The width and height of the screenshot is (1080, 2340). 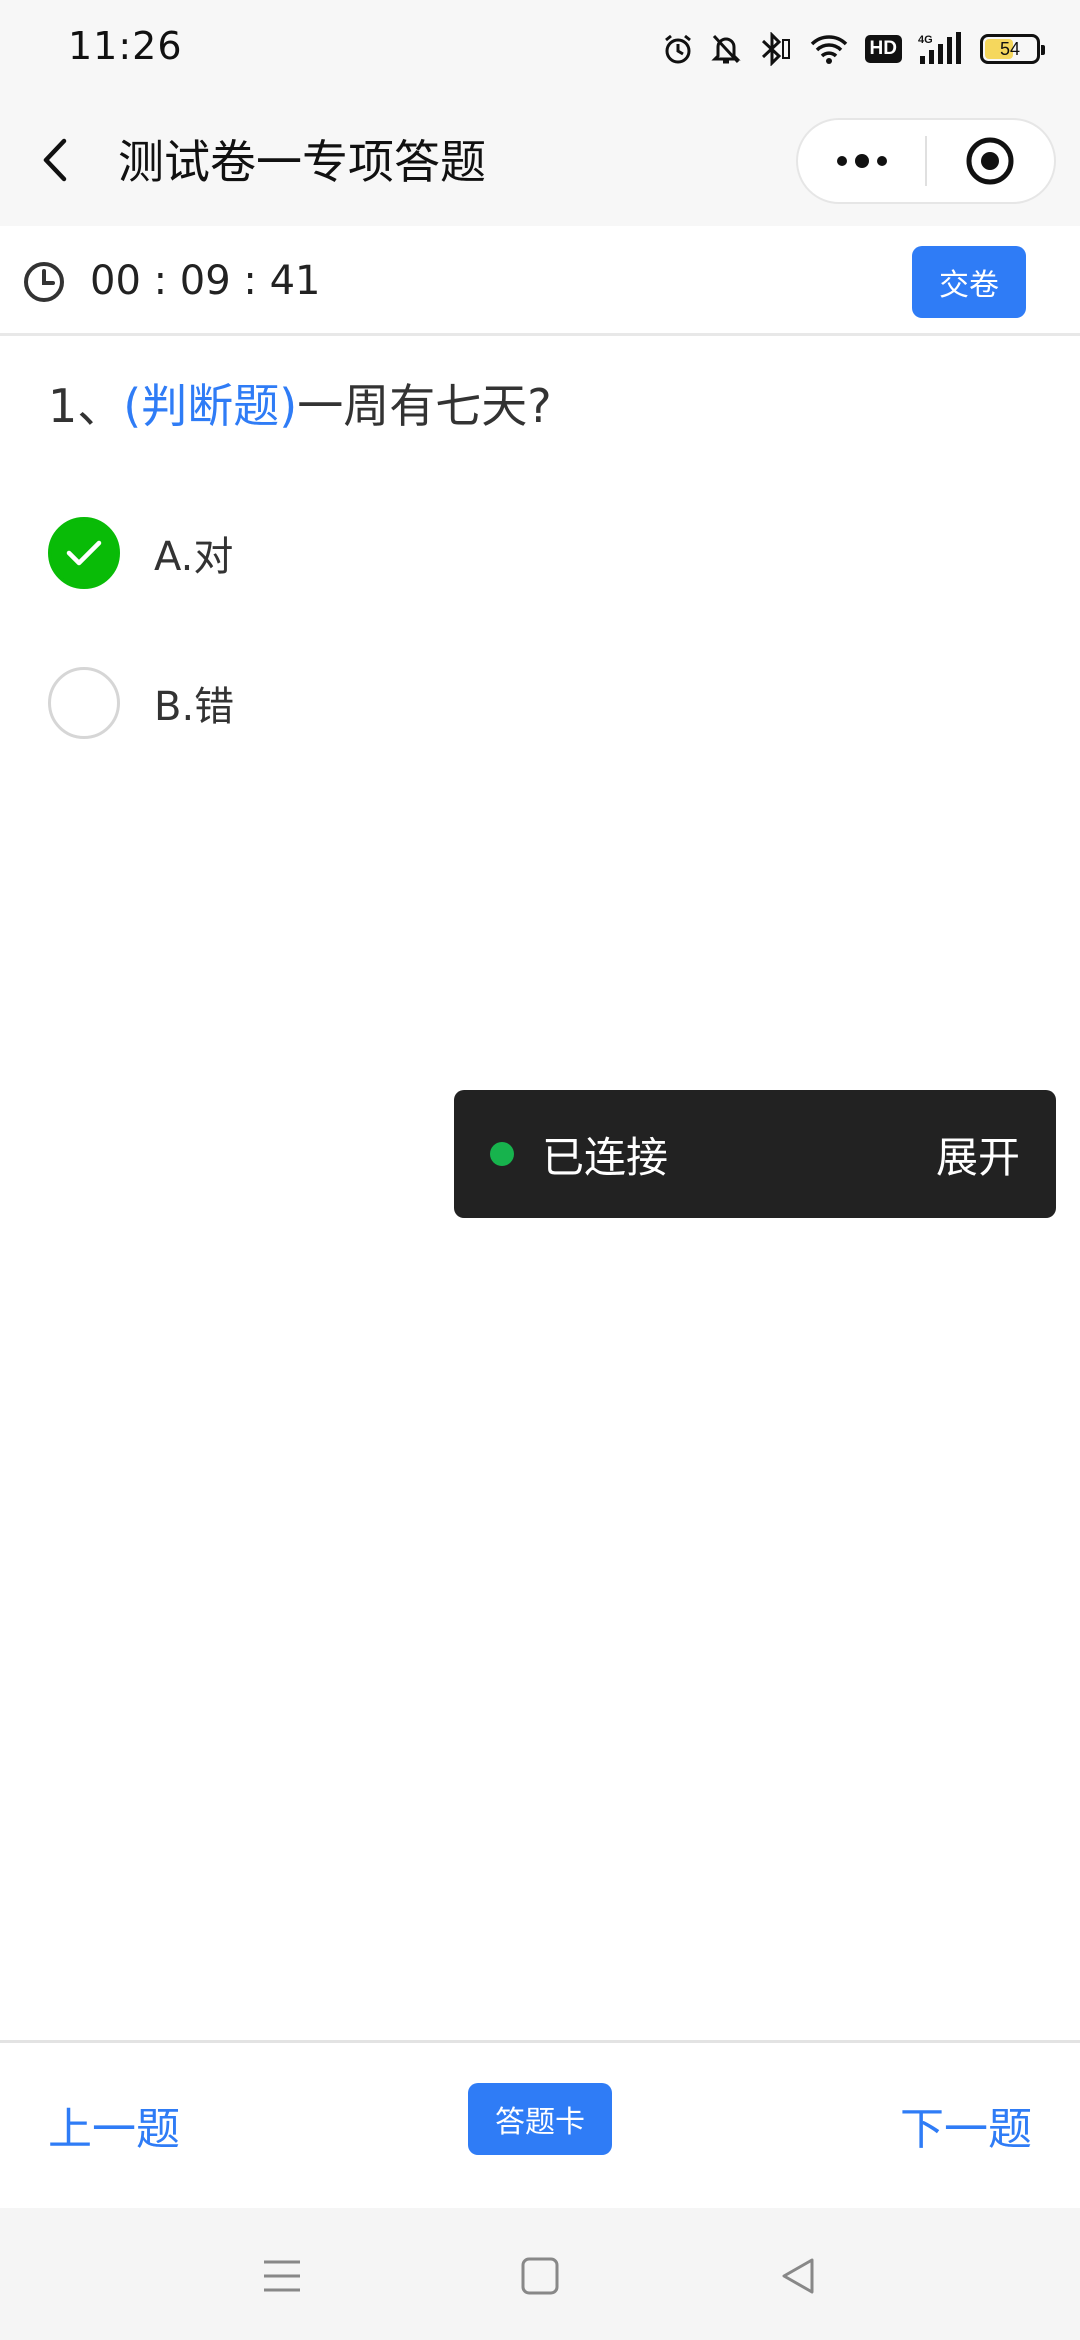 I want to click on option-b-radio, so click(x=84, y=703).